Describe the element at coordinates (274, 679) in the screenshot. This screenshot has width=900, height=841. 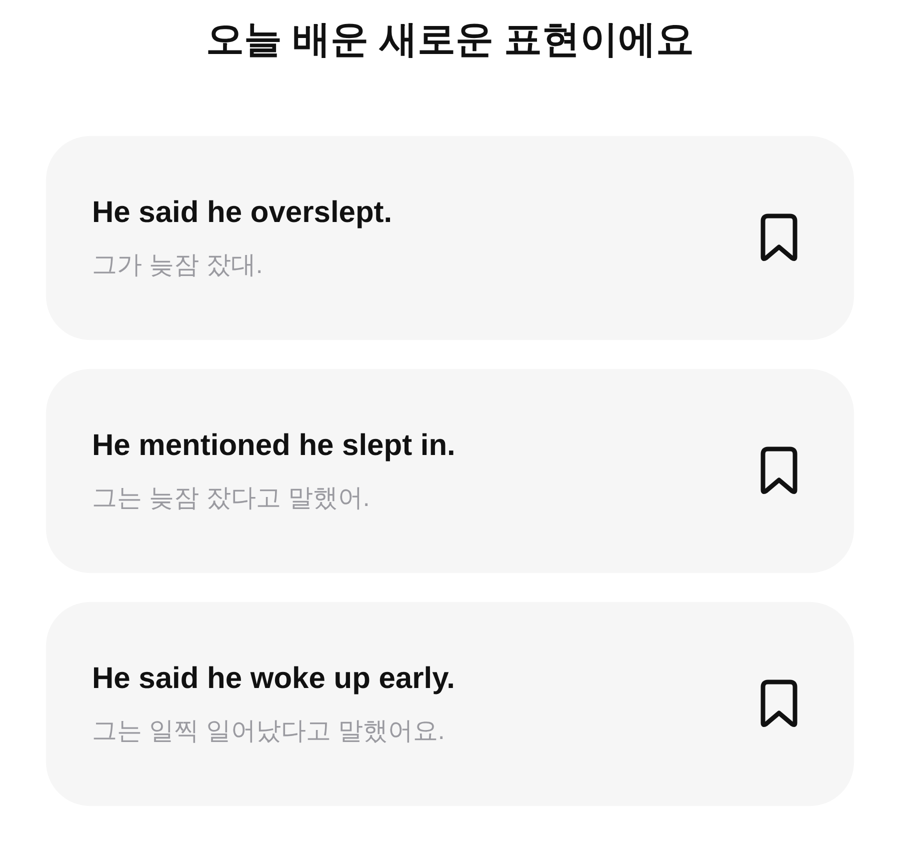
I see `english-sentence: He said he woke up early.` at that location.